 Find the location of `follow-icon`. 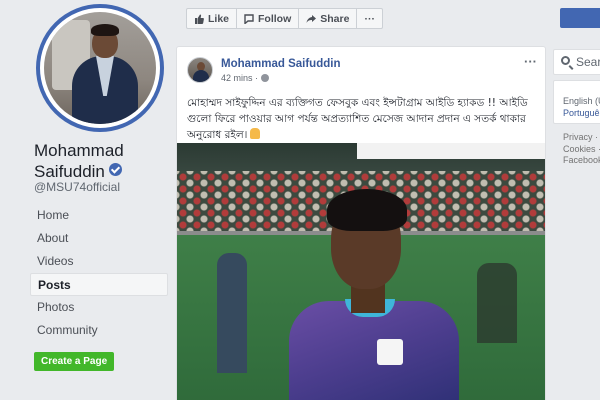

follow-icon is located at coordinates (249, 18).